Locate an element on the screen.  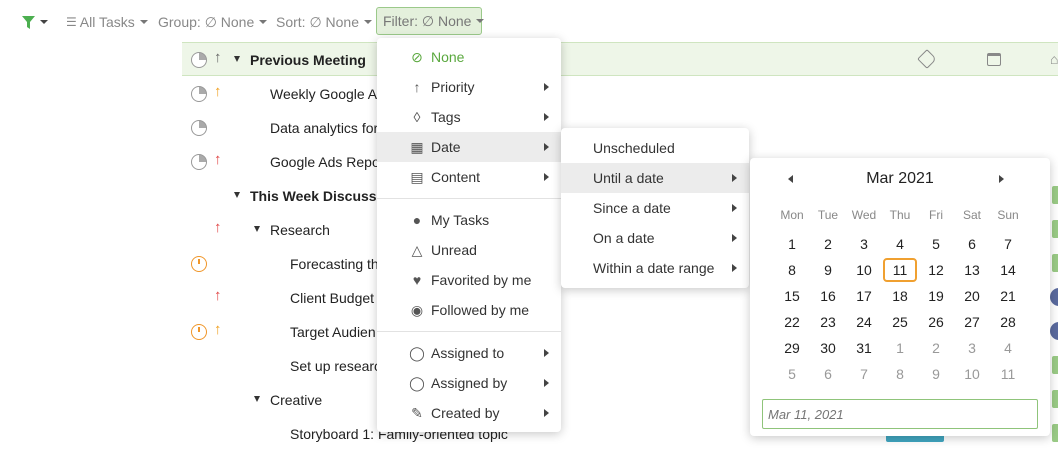
calendar-day: 15 is located at coordinates (792, 296).